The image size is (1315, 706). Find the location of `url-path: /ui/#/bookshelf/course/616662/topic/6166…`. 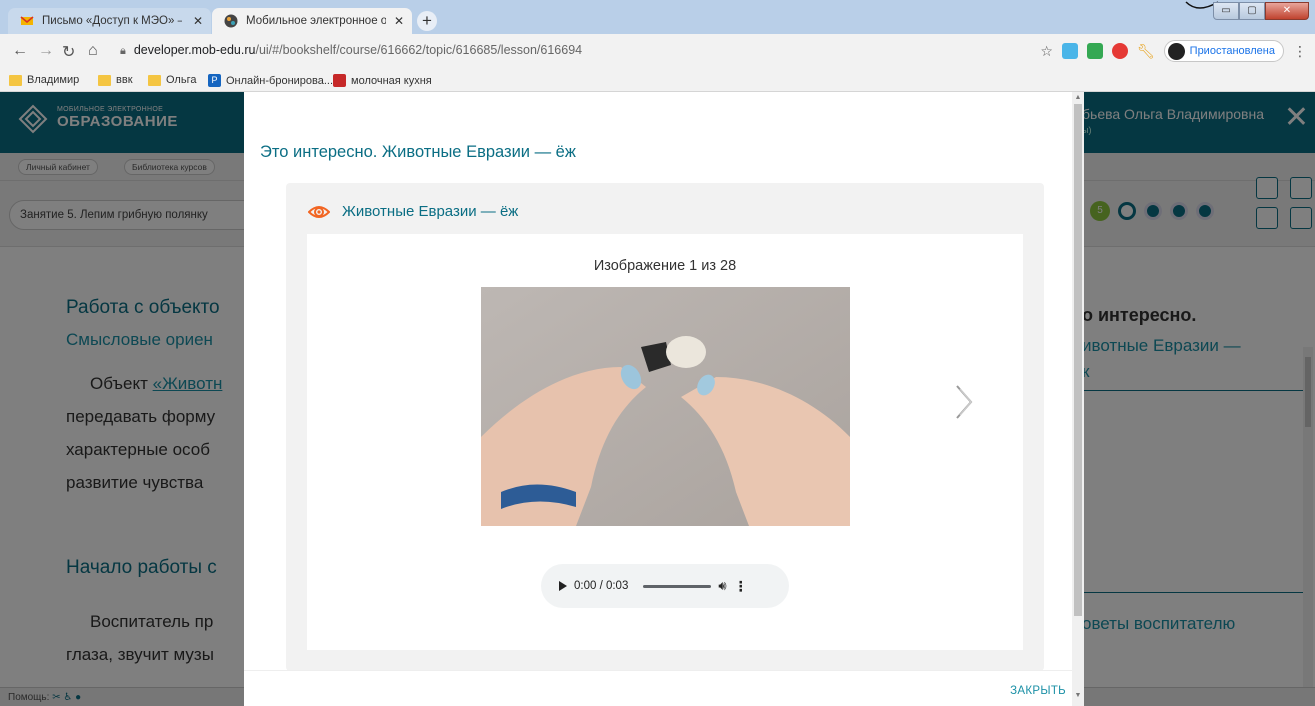

url-path: /ui/#/bookshelf/course/616662/topic/6166… is located at coordinates (419, 50).